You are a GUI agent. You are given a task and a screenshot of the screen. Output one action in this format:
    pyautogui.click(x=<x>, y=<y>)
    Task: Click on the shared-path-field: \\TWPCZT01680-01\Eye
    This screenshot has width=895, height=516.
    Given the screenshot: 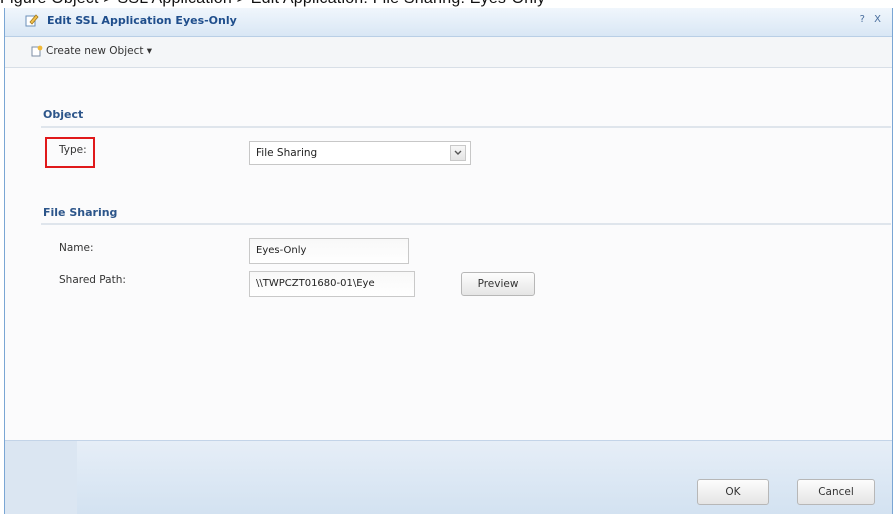 What is the action you would take?
    pyautogui.click(x=332, y=284)
    